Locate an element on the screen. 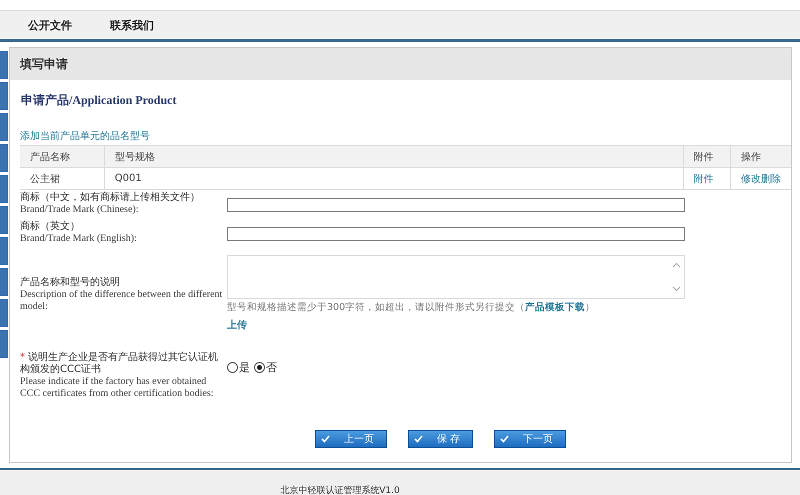 This screenshot has width=800, height=495. radio-label: 否 is located at coordinates (271, 367).